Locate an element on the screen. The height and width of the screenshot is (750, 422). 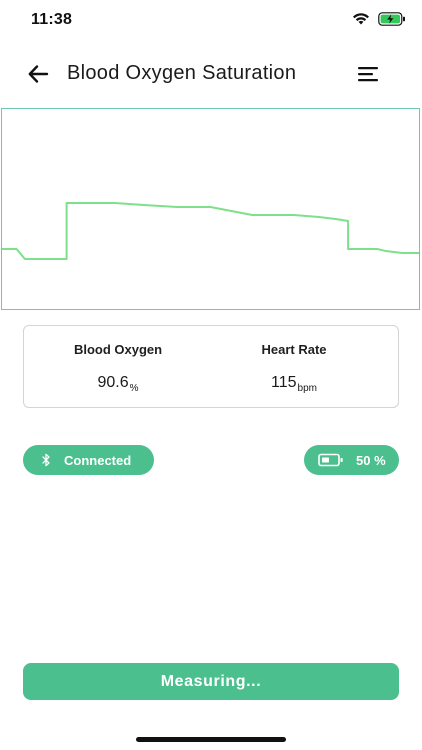
waveform-line is located at coordinates (210, 231).